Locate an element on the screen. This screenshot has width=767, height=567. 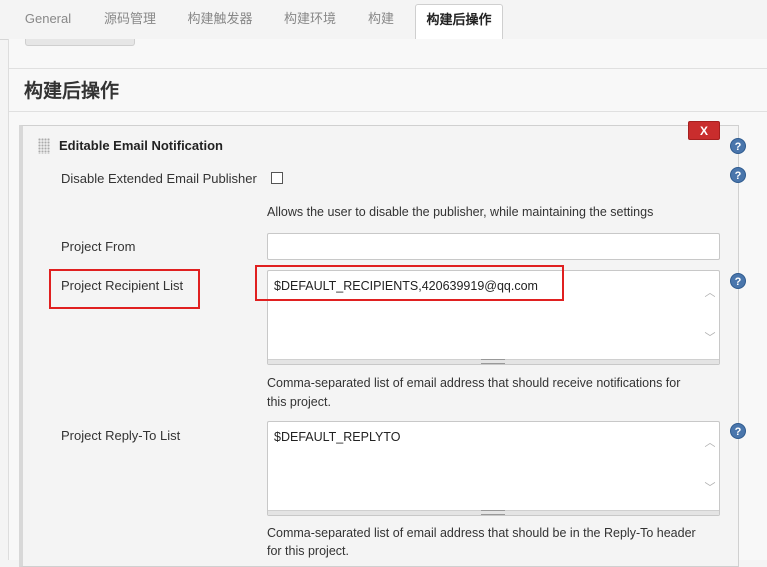
disable-publisher-label: Disable Extended Email Publisher is located at coordinates (159, 178).